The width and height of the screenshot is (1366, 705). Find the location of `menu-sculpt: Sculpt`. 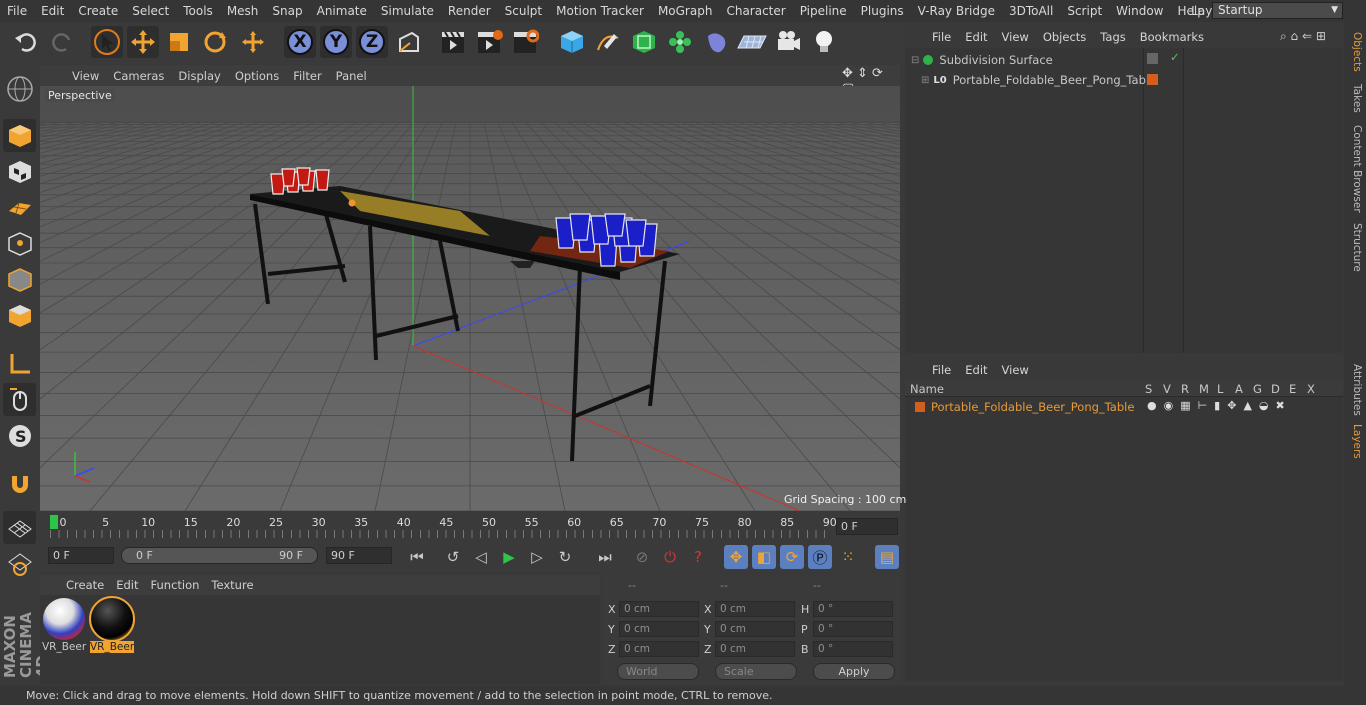

menu-sculpt: Sculpt is located at coordinates (523, 11).